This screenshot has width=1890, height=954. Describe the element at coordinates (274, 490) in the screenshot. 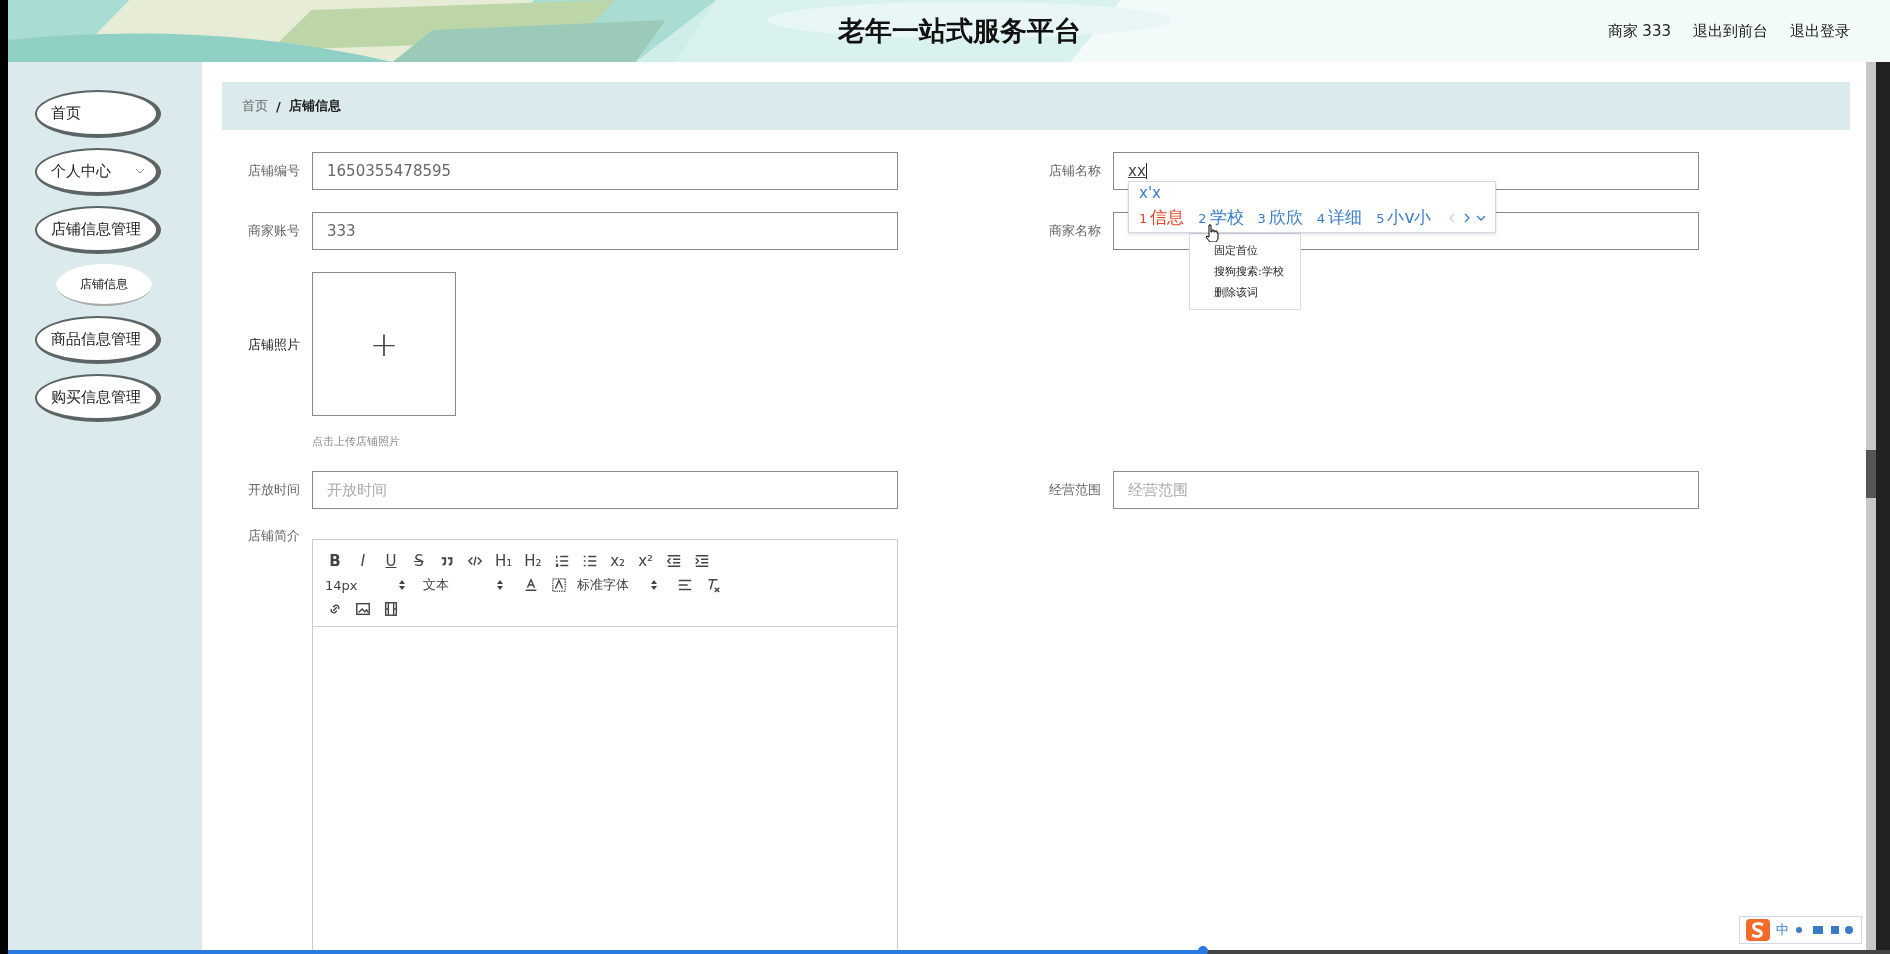

I see `field-label: 开放时间` at that location.